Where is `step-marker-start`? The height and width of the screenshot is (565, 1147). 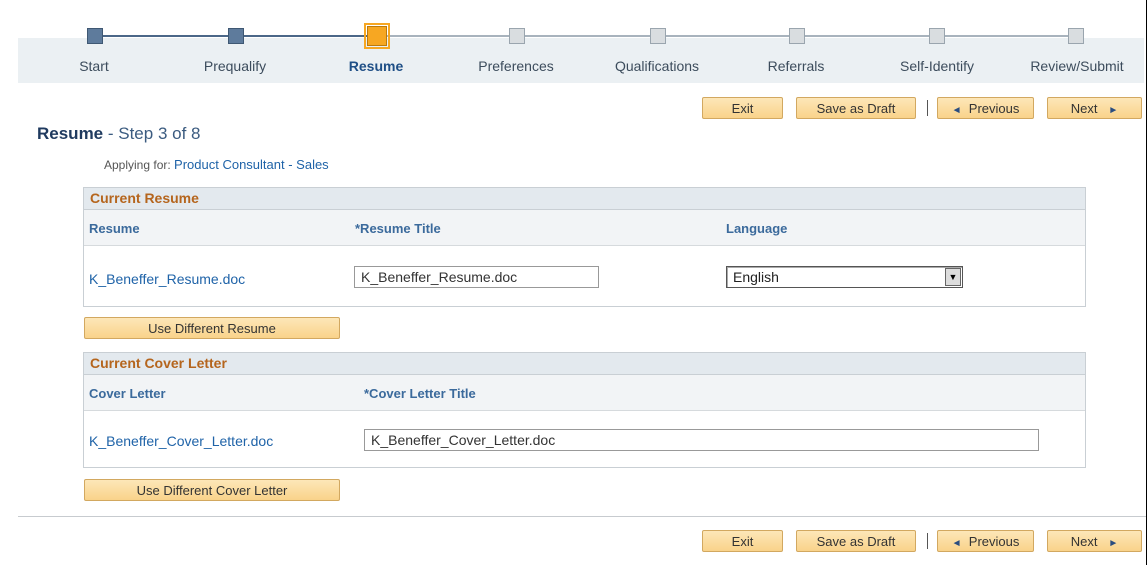
step-marker-start is located at coordinates (95, 36).